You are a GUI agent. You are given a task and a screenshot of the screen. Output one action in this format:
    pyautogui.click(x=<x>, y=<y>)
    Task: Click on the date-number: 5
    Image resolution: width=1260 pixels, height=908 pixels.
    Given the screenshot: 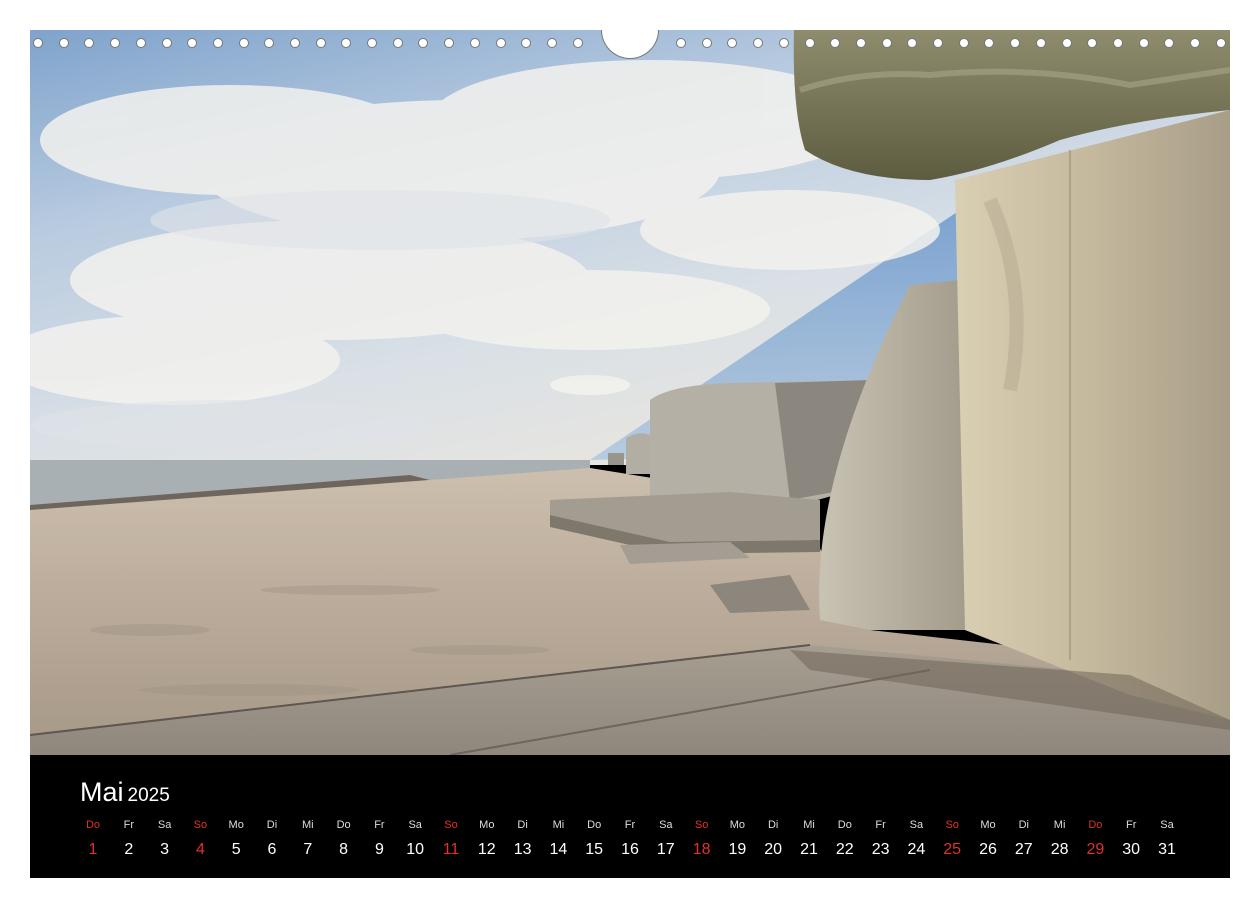 What is the action you would take?
    pyautogui.click(x=236, y=849)
    